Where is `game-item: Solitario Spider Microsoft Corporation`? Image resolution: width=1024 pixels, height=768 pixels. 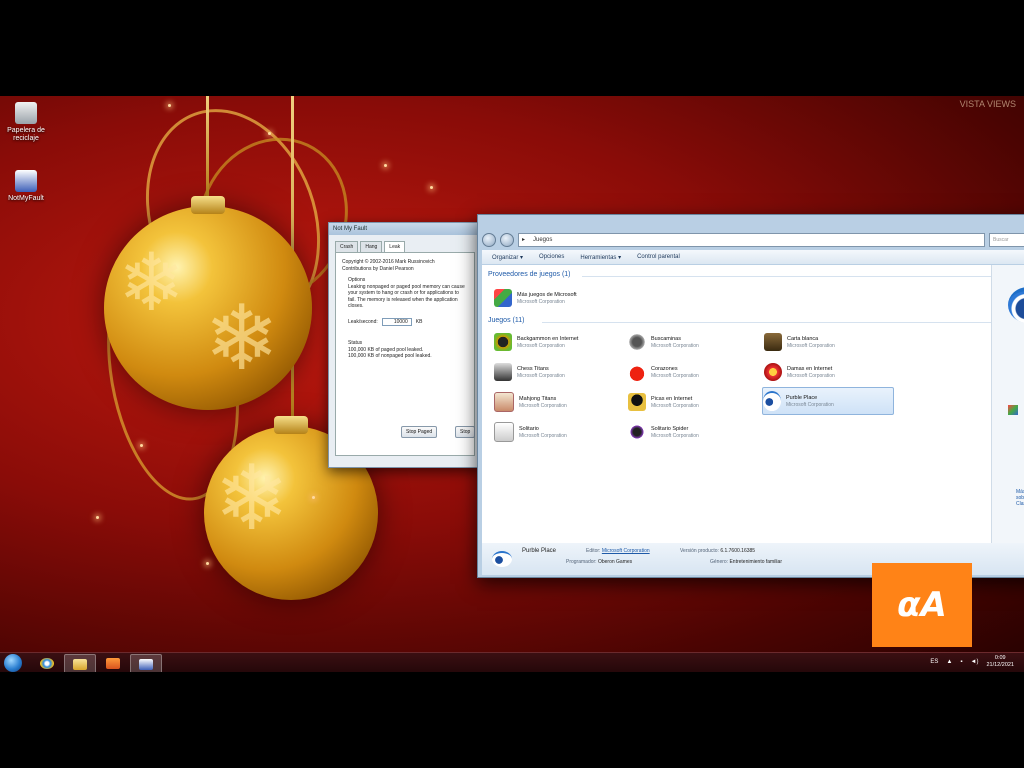 game-item: Solitario Spider Microsoft Corporation is located at coordinates (693, 432).